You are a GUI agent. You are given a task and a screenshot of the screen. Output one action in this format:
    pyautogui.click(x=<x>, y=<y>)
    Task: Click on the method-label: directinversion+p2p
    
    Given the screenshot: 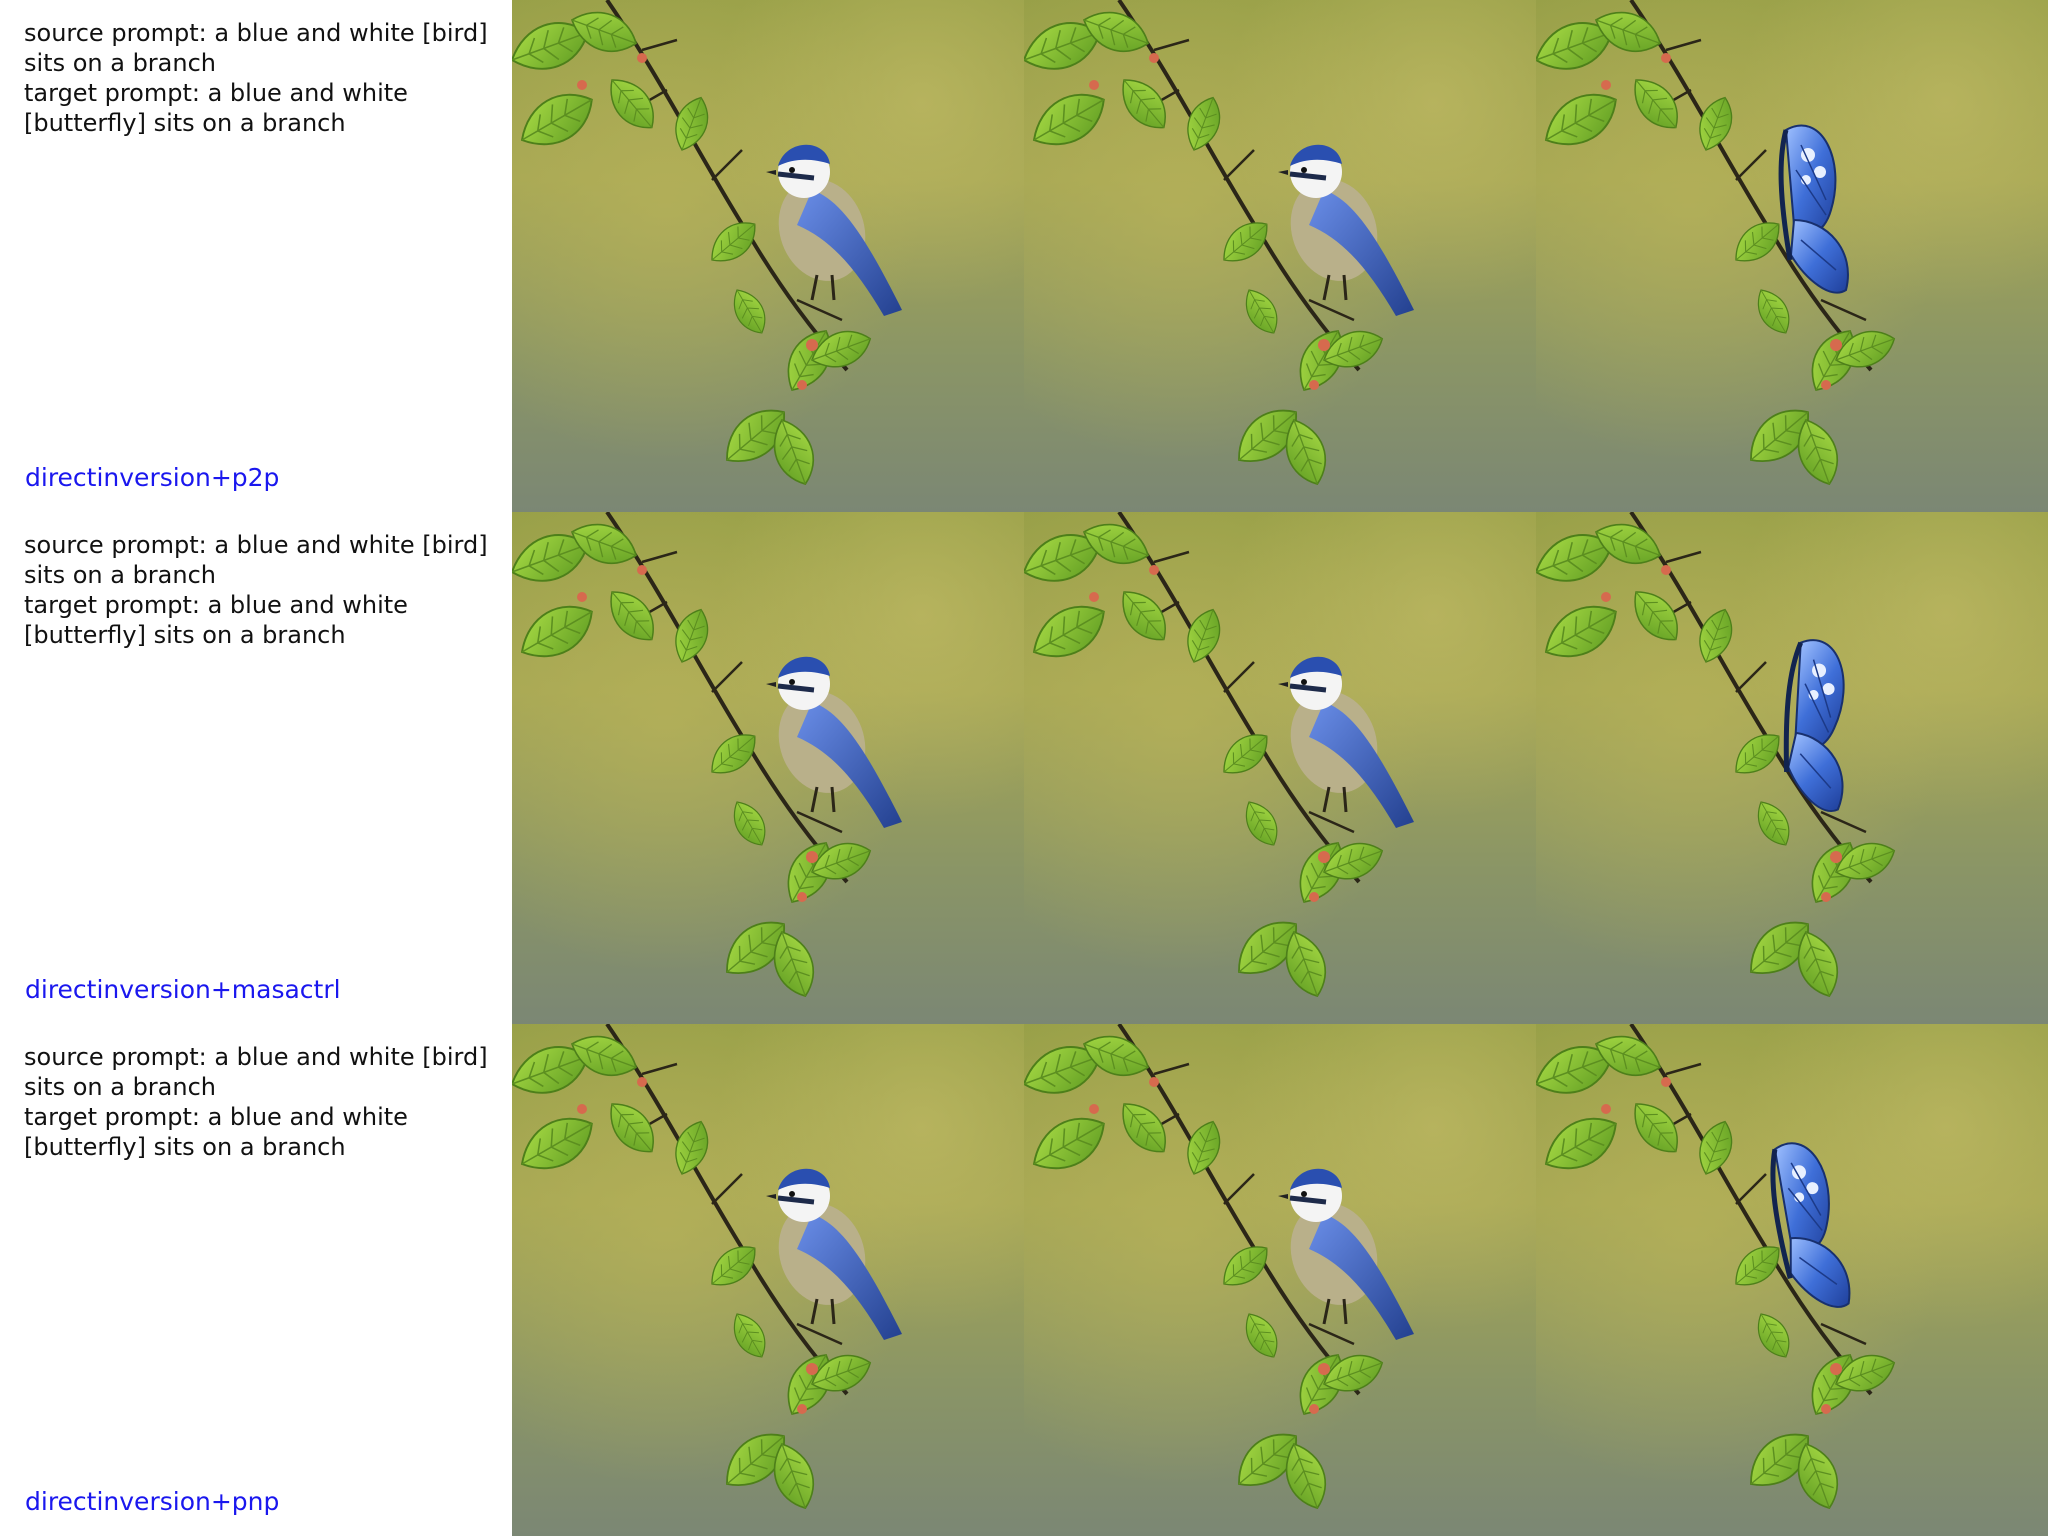 What is the action you would take?
    pyautogui.click(x=152, y=477)
    